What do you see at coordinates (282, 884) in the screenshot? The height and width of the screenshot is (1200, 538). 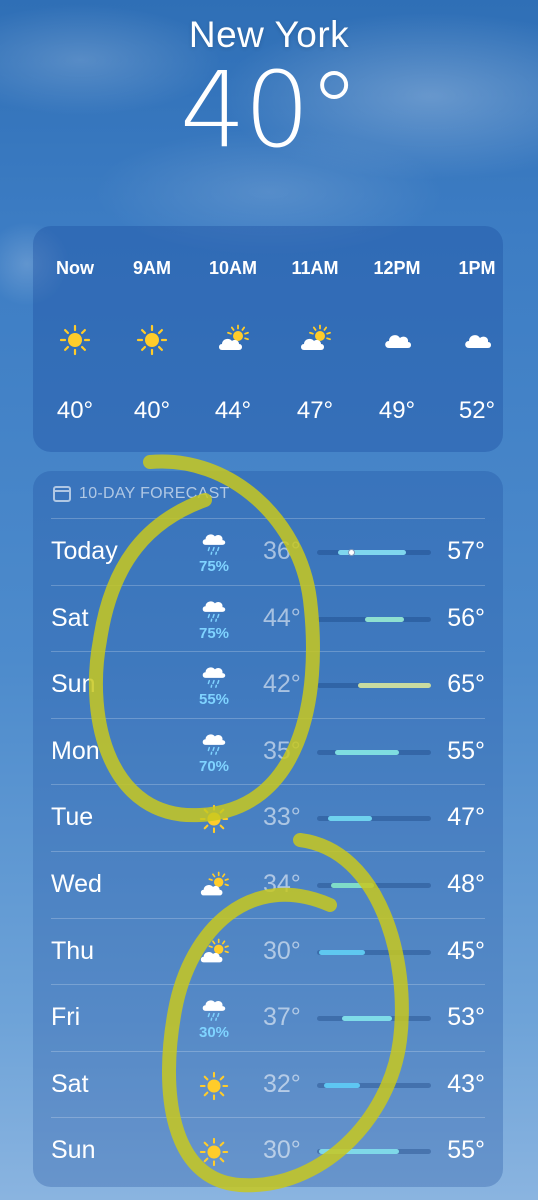 I see `low-temperature: 34°` at bounding box center [282, 884].